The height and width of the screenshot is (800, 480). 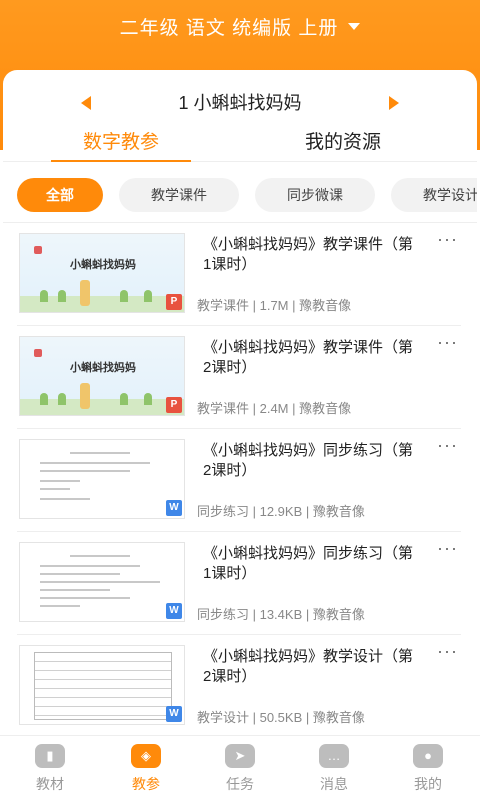 What do you see at coordinates (334, 784) in the screenshot?
I see `nav-label: 消息` at bounding box center [334, 784].